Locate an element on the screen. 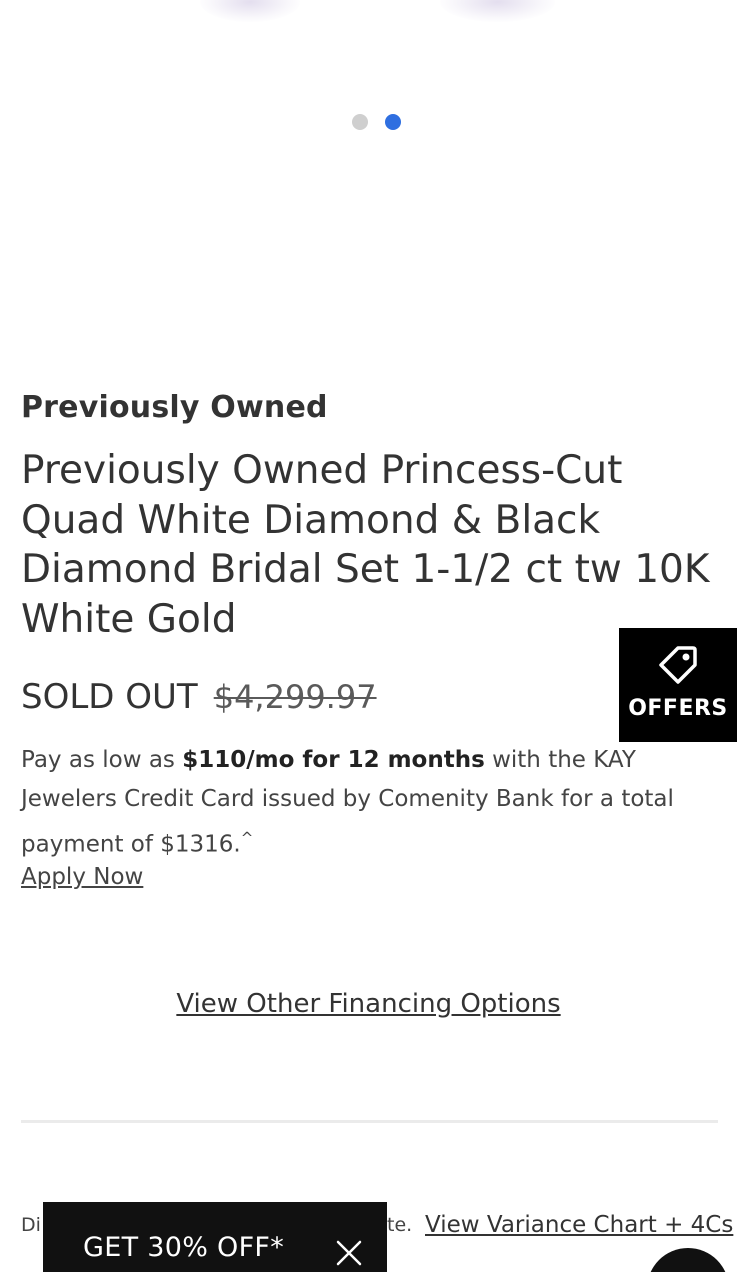  promo-banner: GET 30% OFF* is located at coordinates (215, 1237).